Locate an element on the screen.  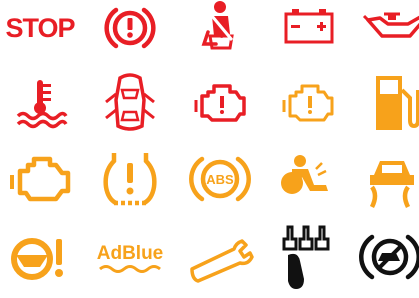
door-open-warning-icon is located at coordinates (130, 102).